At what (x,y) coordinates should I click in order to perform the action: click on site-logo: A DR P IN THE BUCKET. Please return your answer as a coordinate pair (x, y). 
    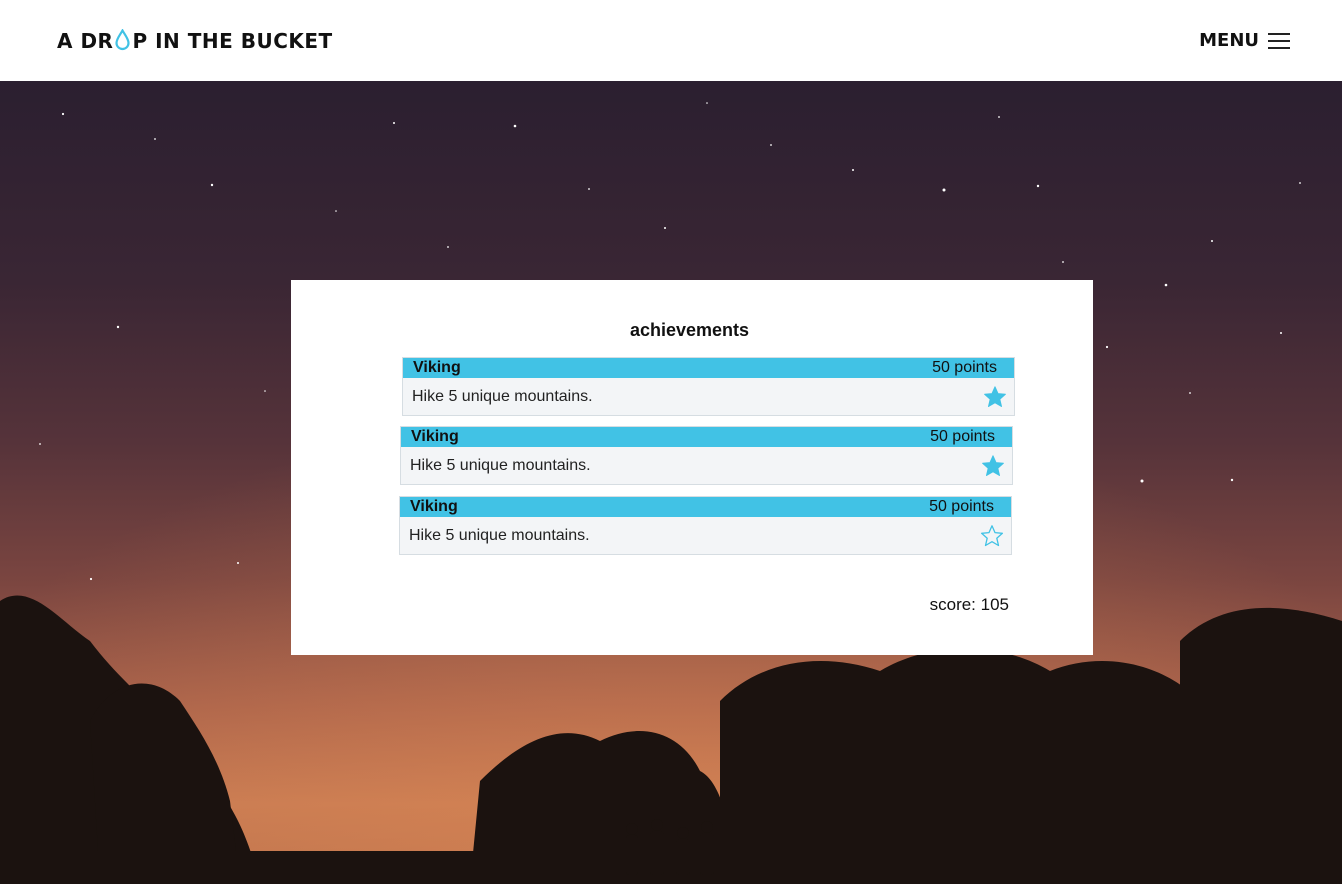
    Looking at the image, I should click on (195, 40).